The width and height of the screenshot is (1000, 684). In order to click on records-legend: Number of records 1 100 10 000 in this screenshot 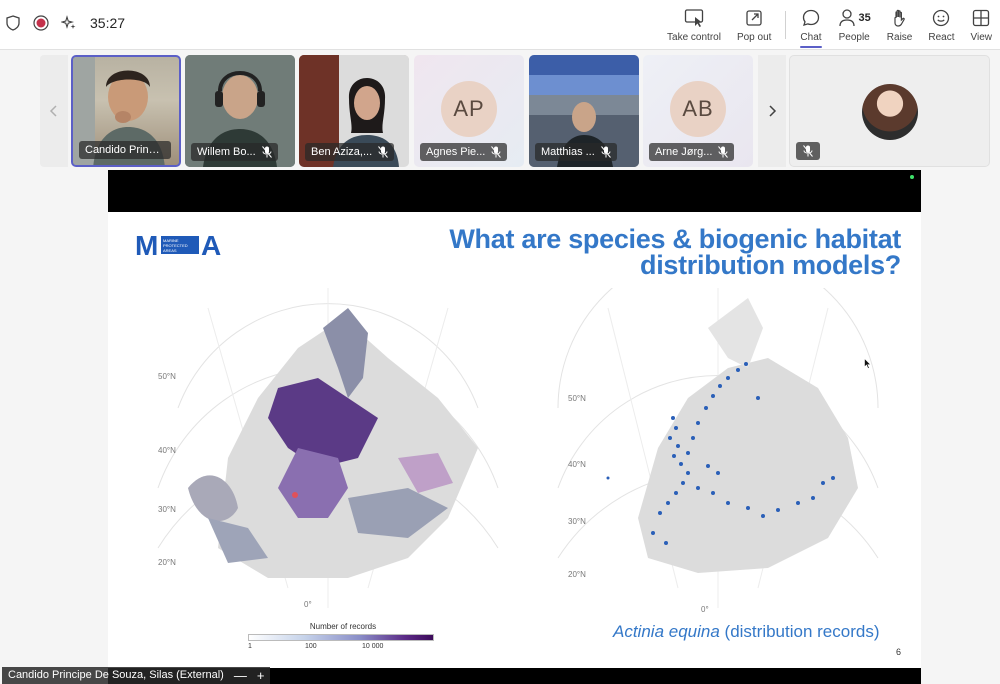, I will do `click(343, 636)`.